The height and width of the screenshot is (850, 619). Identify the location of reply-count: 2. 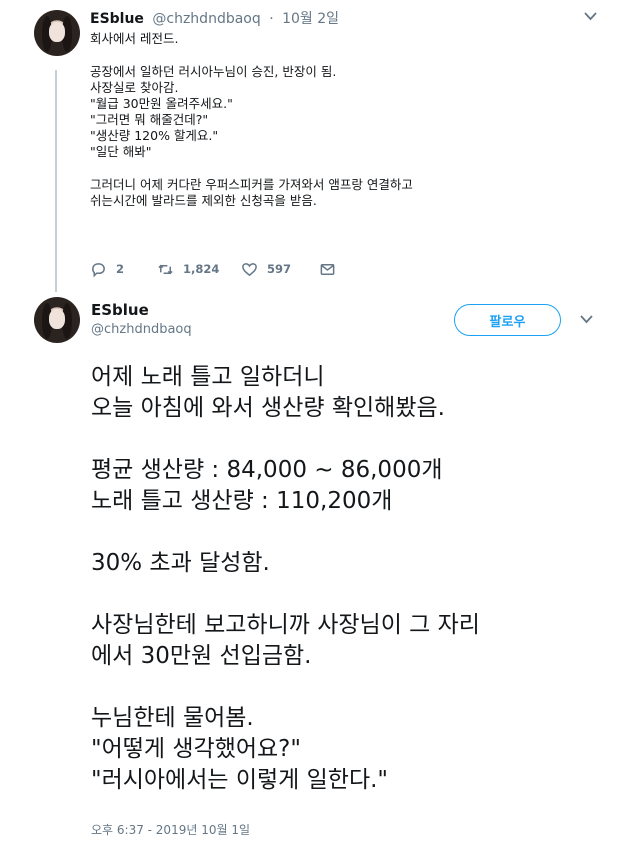
(120, 269).